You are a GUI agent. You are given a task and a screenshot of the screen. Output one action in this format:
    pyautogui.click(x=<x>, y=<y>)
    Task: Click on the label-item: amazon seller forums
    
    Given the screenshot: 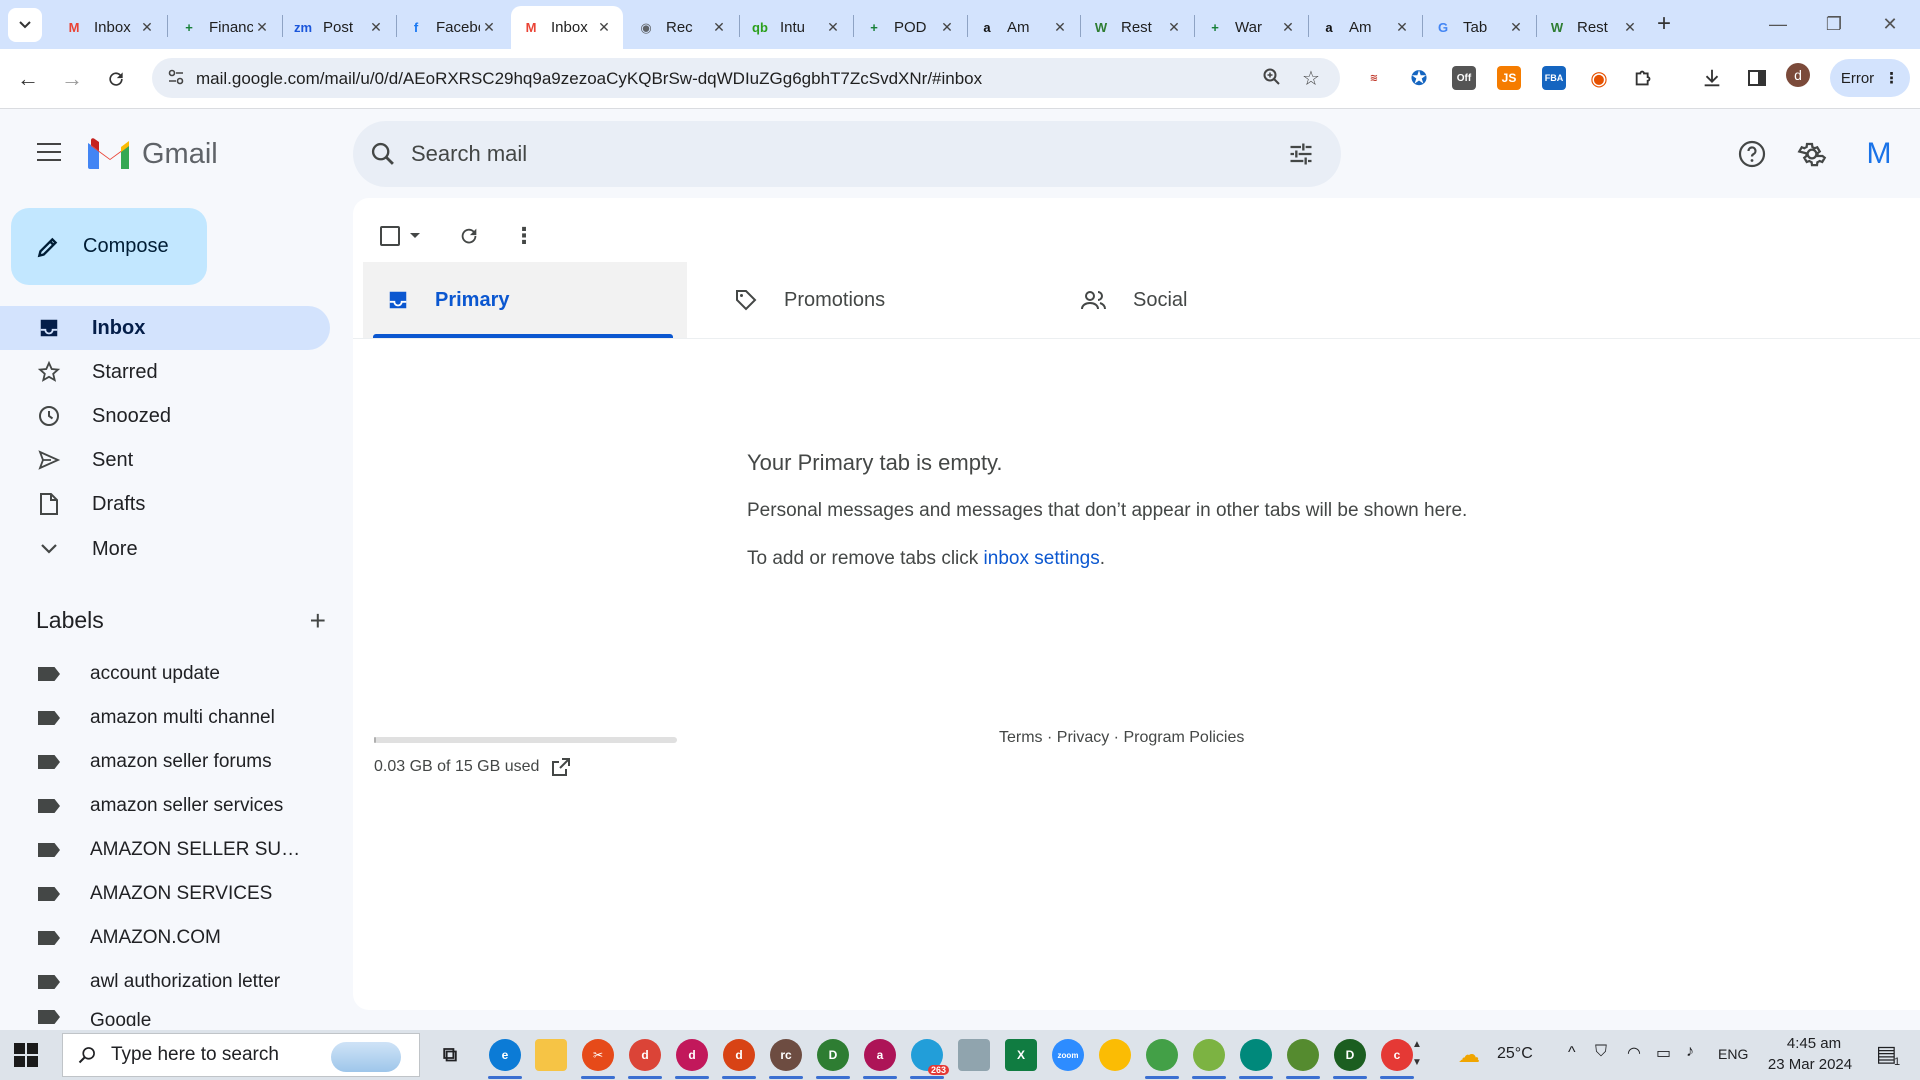 What is the action you would take?
    pyautogui.click(x=165, y=762)
    